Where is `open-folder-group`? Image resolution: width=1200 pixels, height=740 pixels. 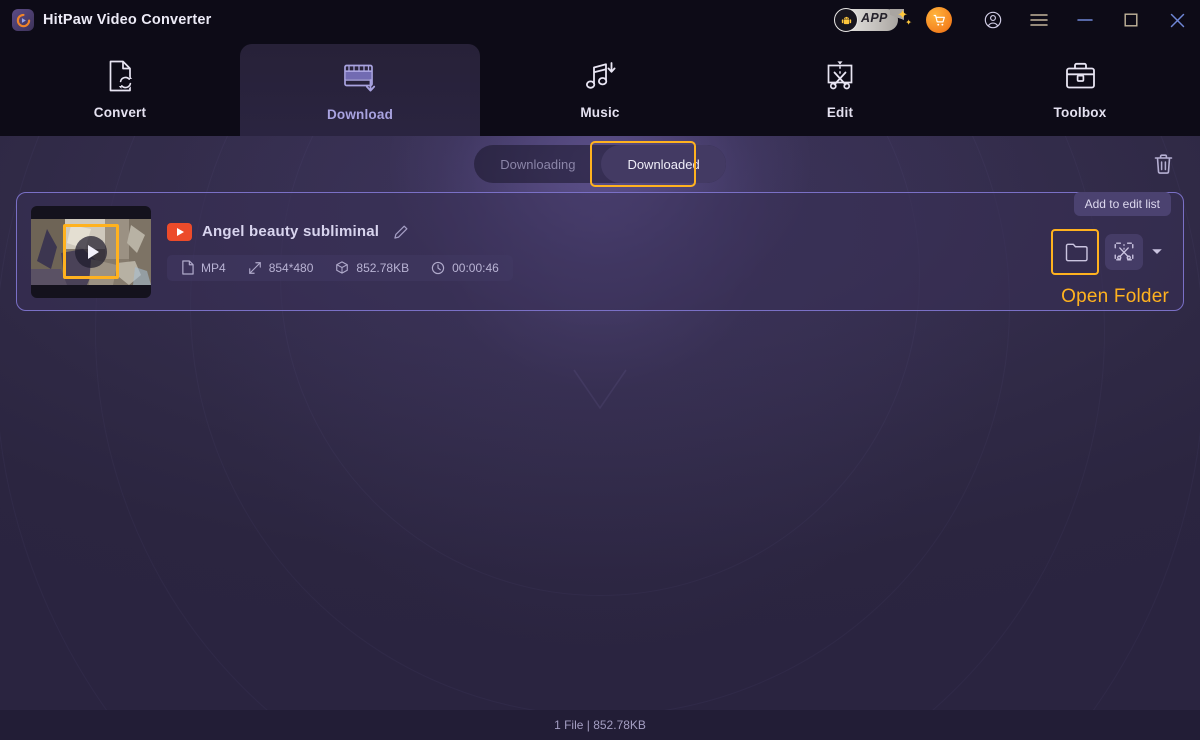 open-folder-group is located at coordinates (1075, 251).